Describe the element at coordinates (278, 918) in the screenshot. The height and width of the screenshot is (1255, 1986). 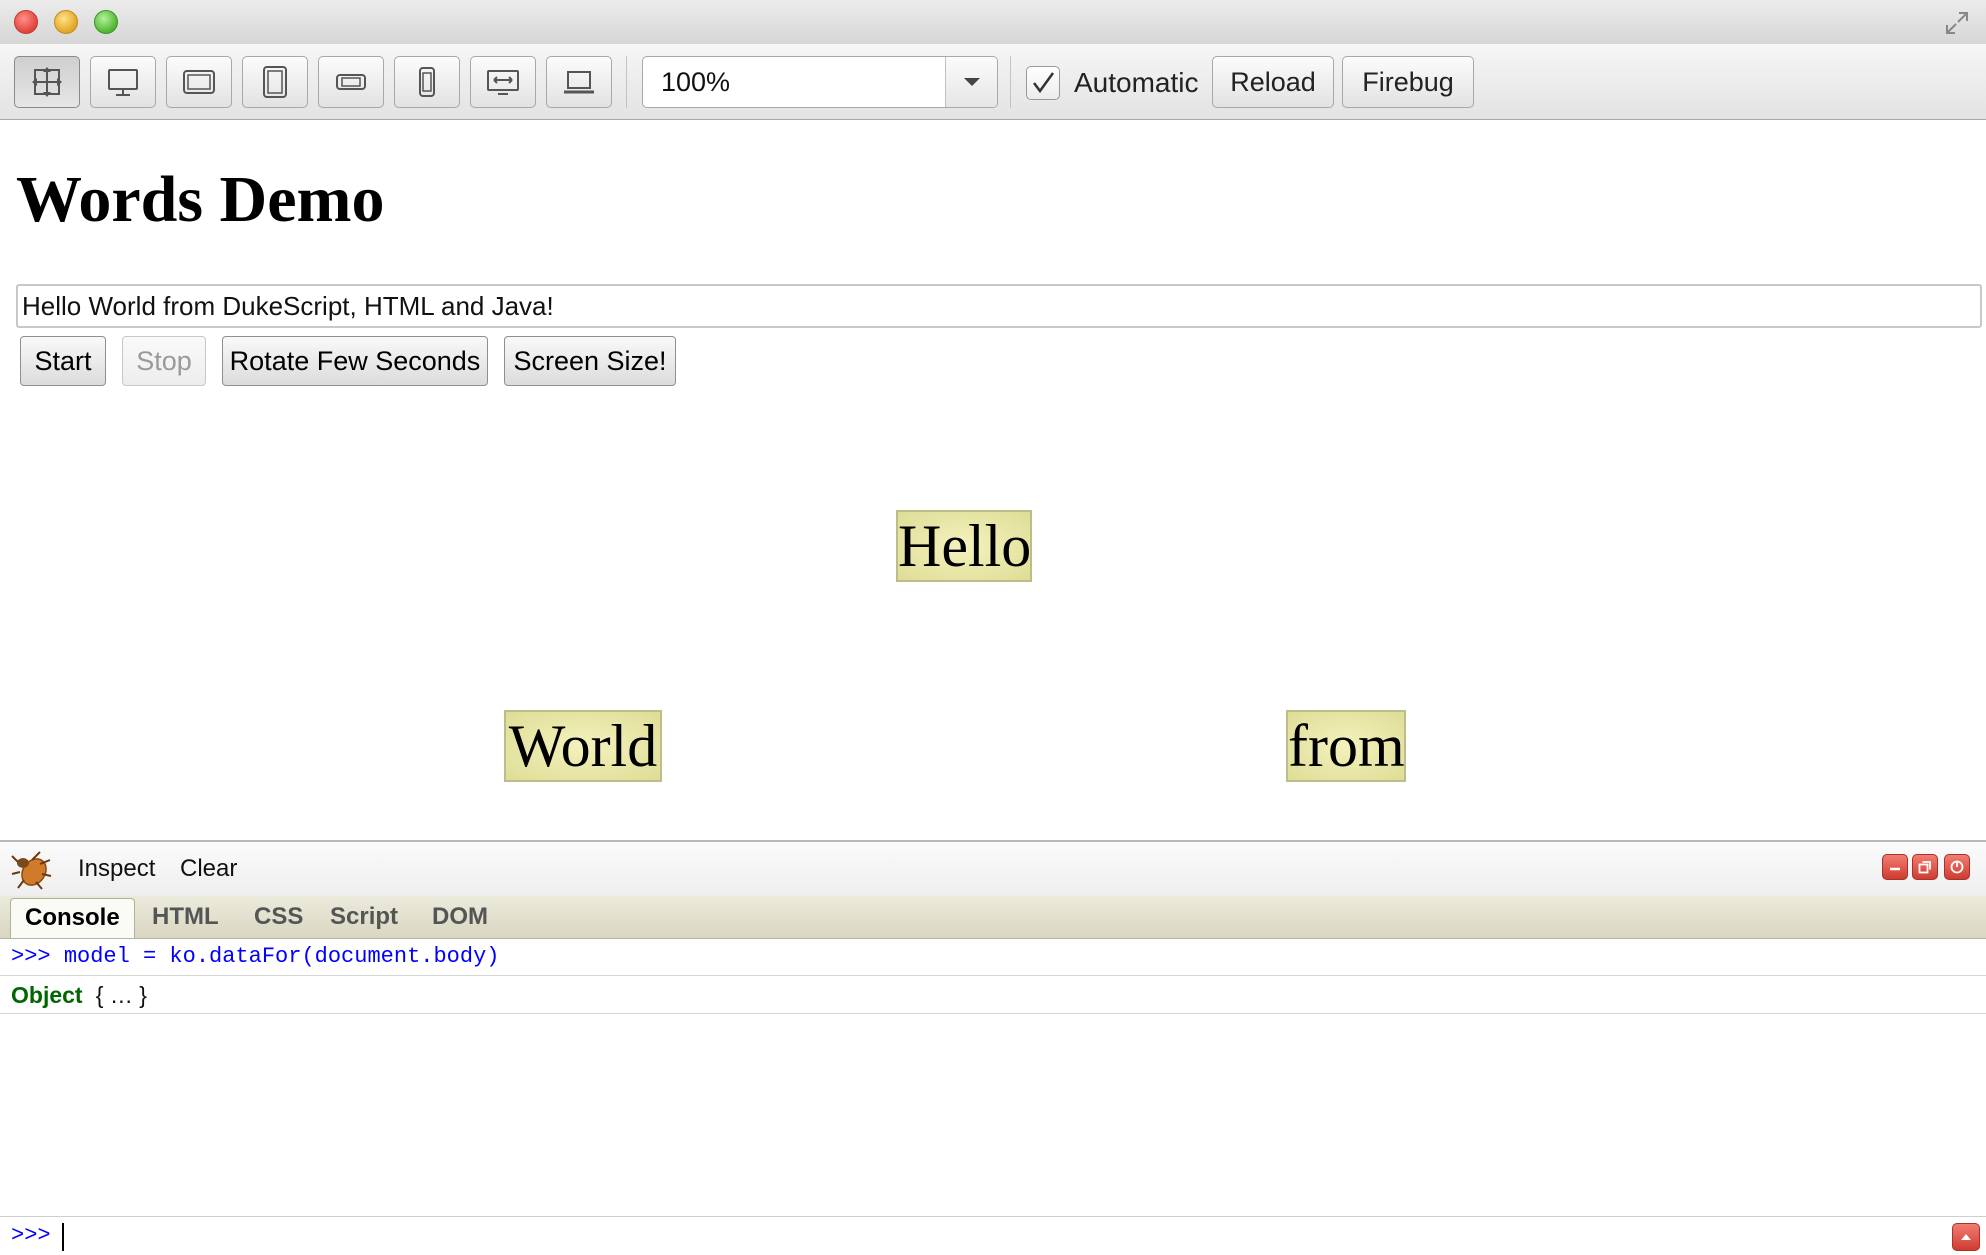
I see `tab-css: CSS` at that location.